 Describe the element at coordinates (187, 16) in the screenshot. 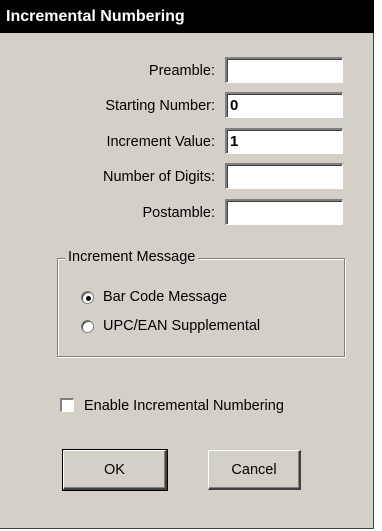

I see `dialog-title: Incremental Numbering` at that location.